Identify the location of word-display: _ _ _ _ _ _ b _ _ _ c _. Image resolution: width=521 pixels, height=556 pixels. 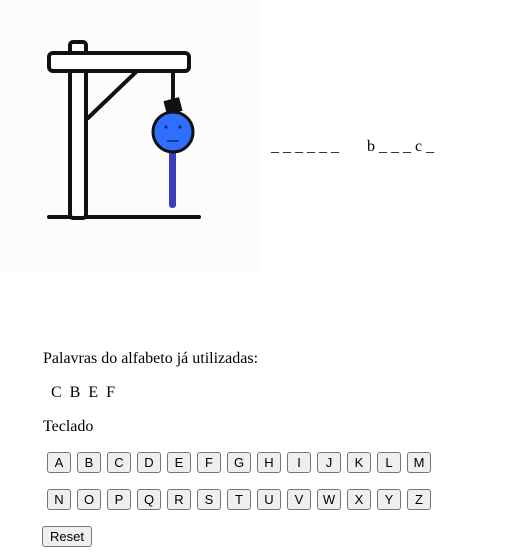
(392, 138).